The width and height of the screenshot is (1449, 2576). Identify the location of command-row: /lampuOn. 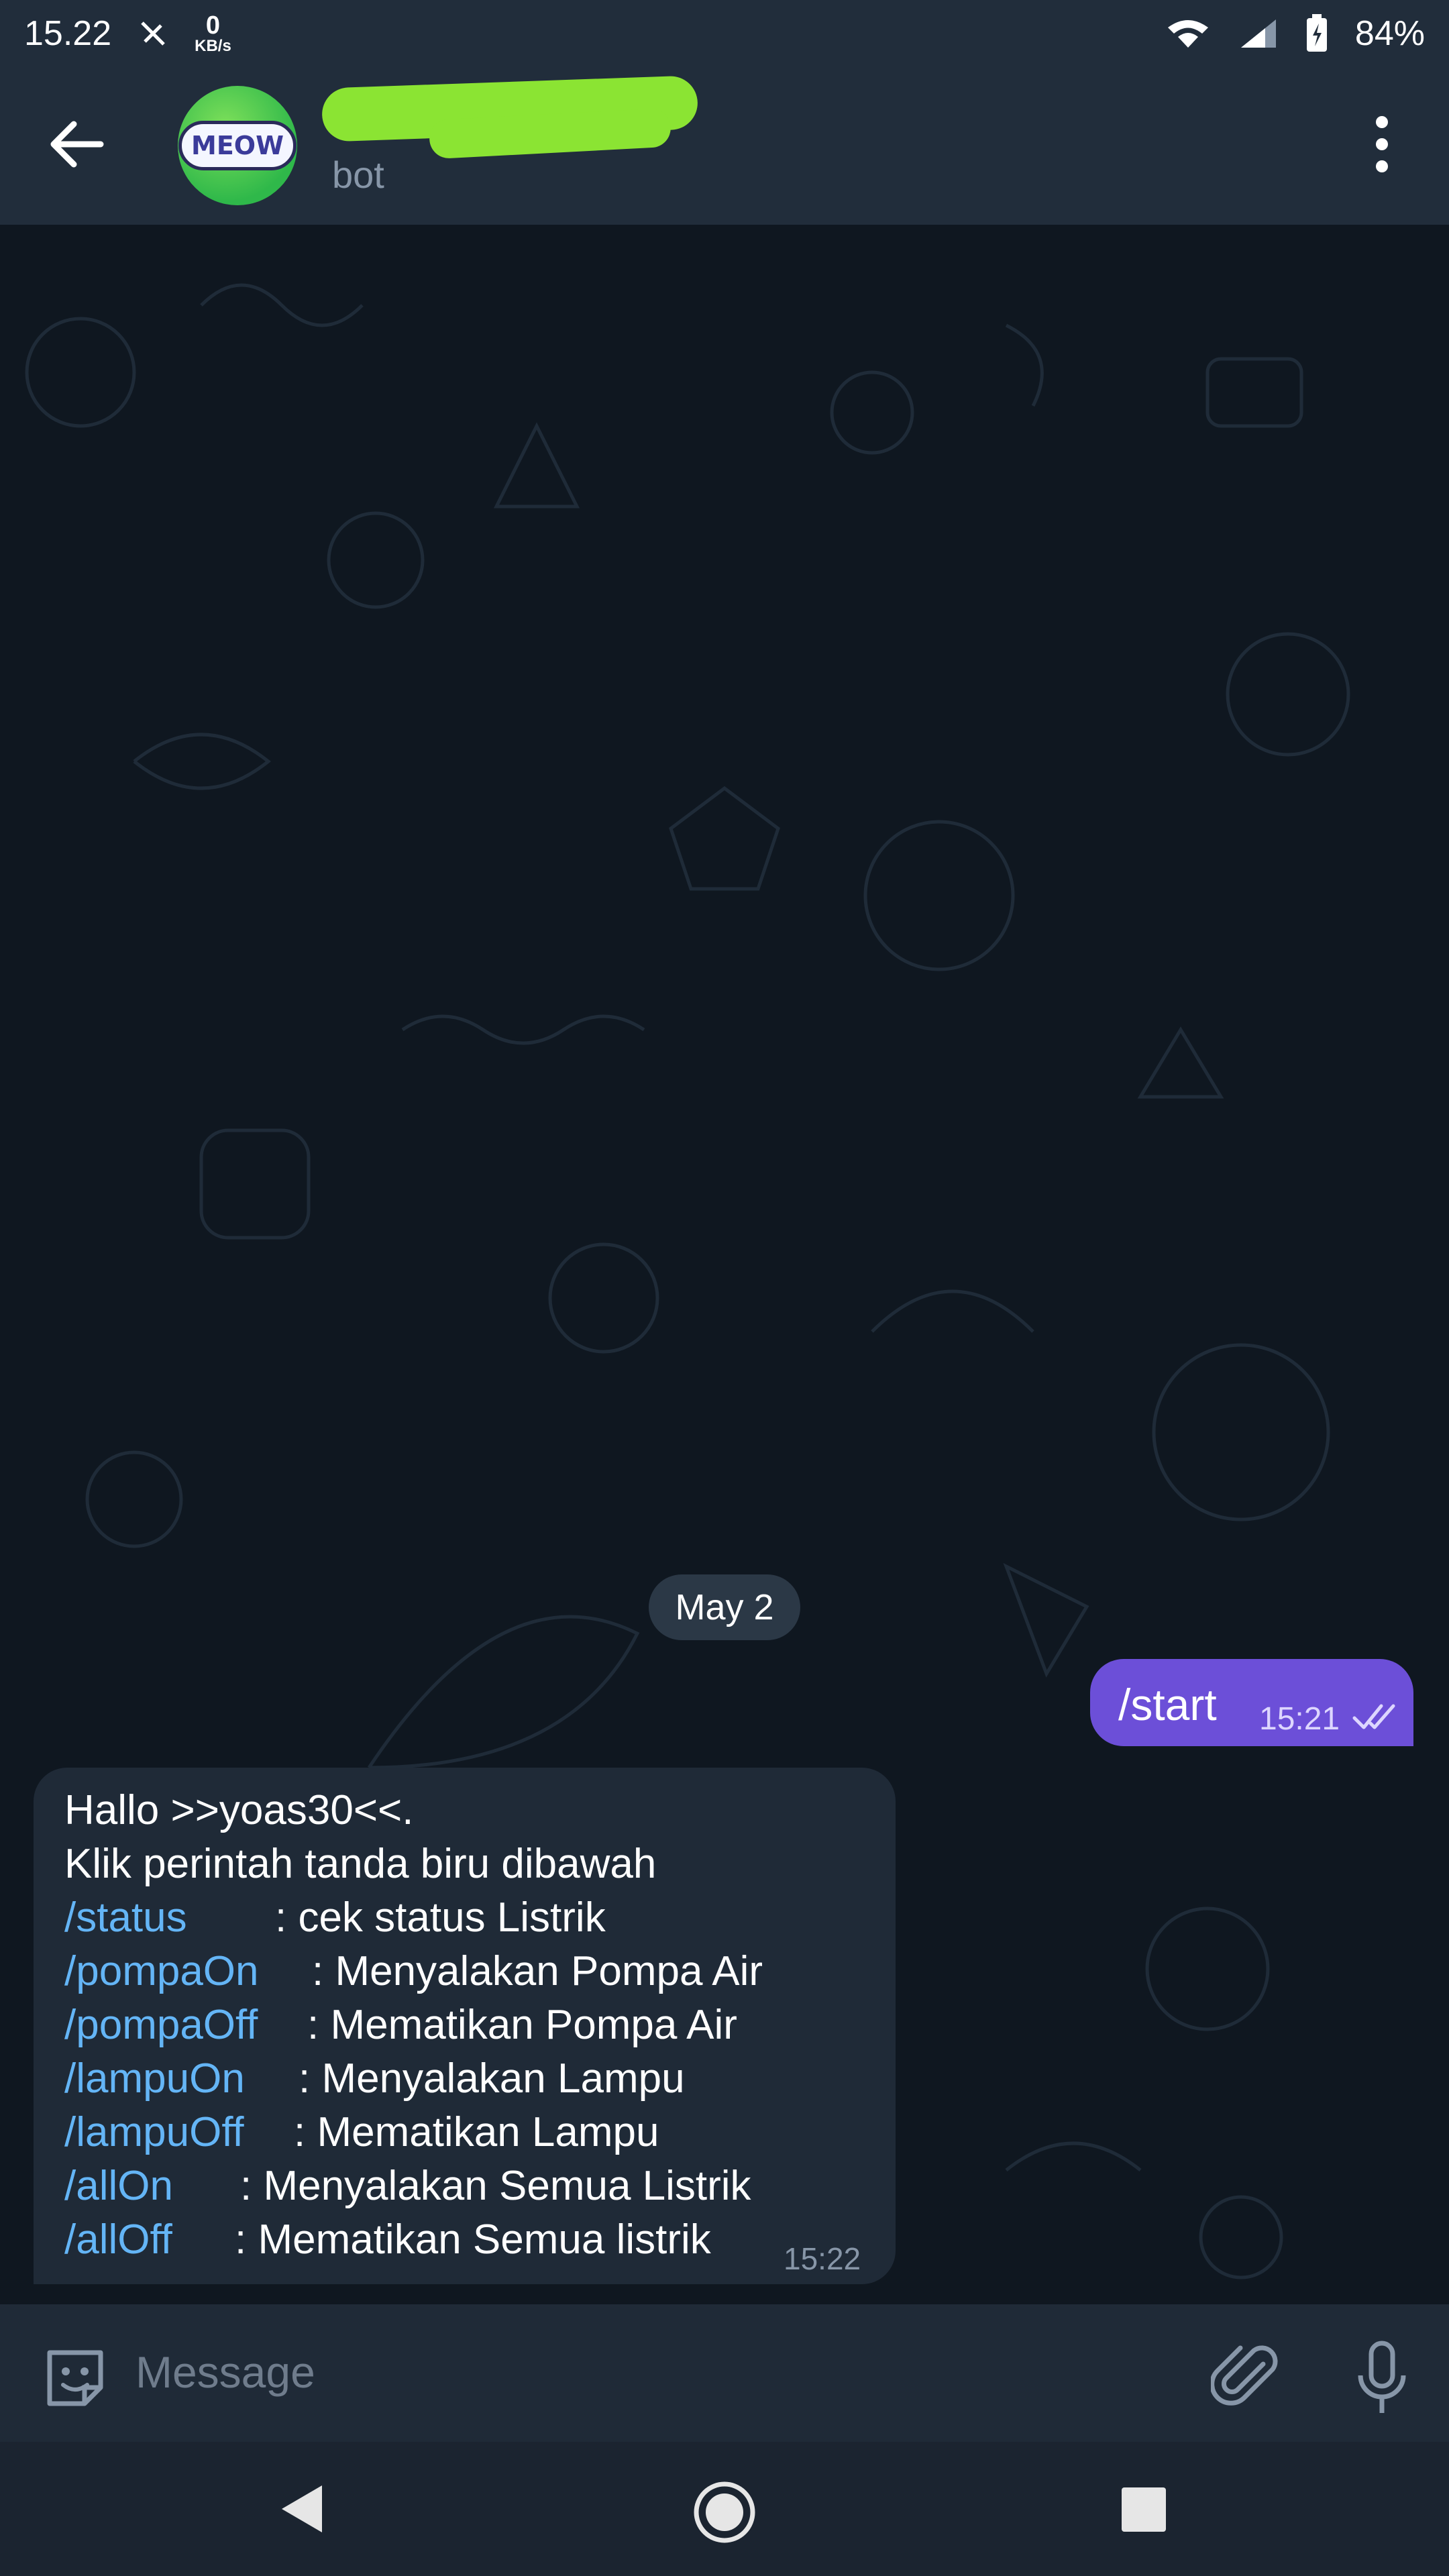
(154, 2078).